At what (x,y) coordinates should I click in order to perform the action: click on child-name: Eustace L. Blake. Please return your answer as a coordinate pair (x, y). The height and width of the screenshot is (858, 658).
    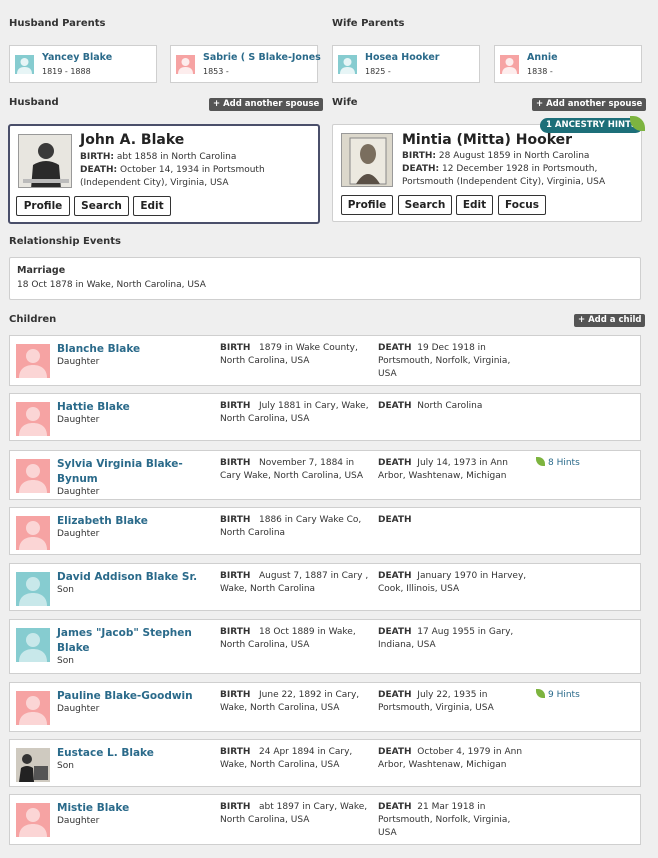
    Looking at the image, I should click on (137, 753).